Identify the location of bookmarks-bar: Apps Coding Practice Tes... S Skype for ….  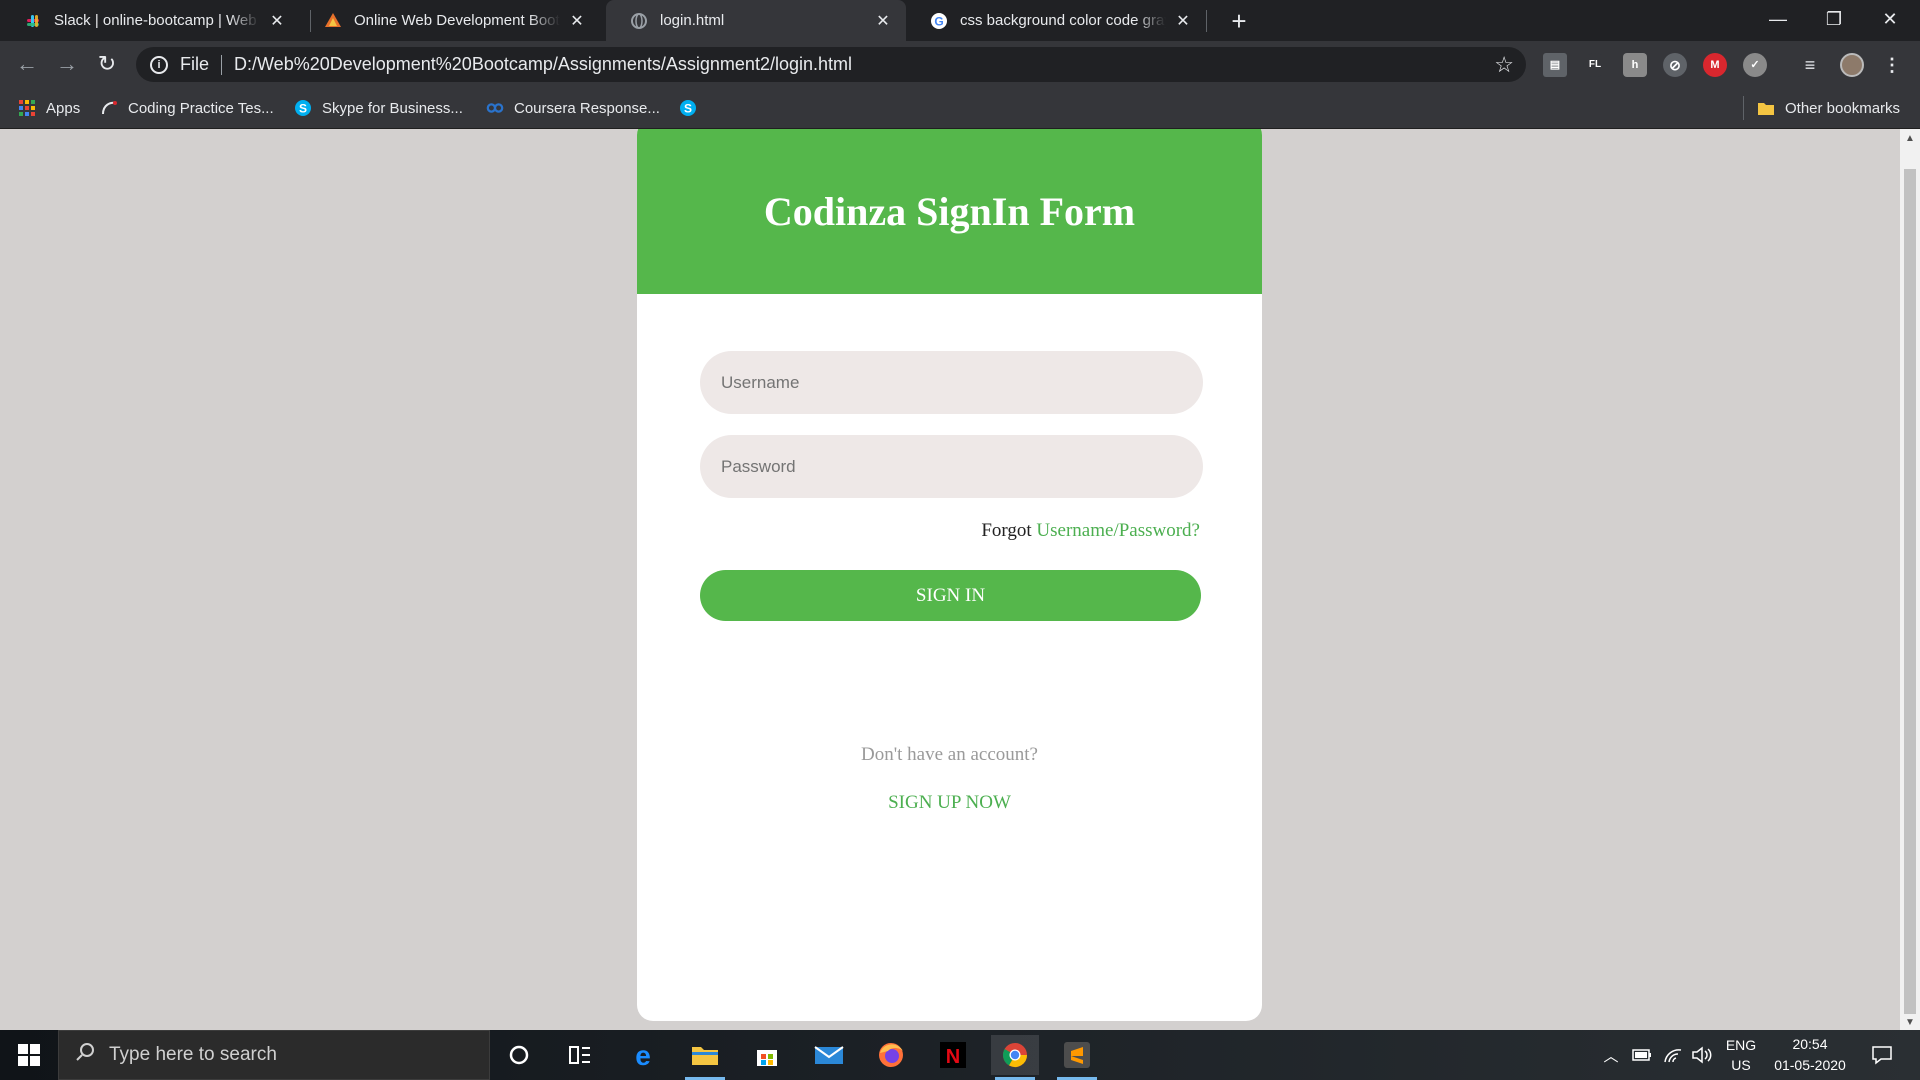
(960, 108).